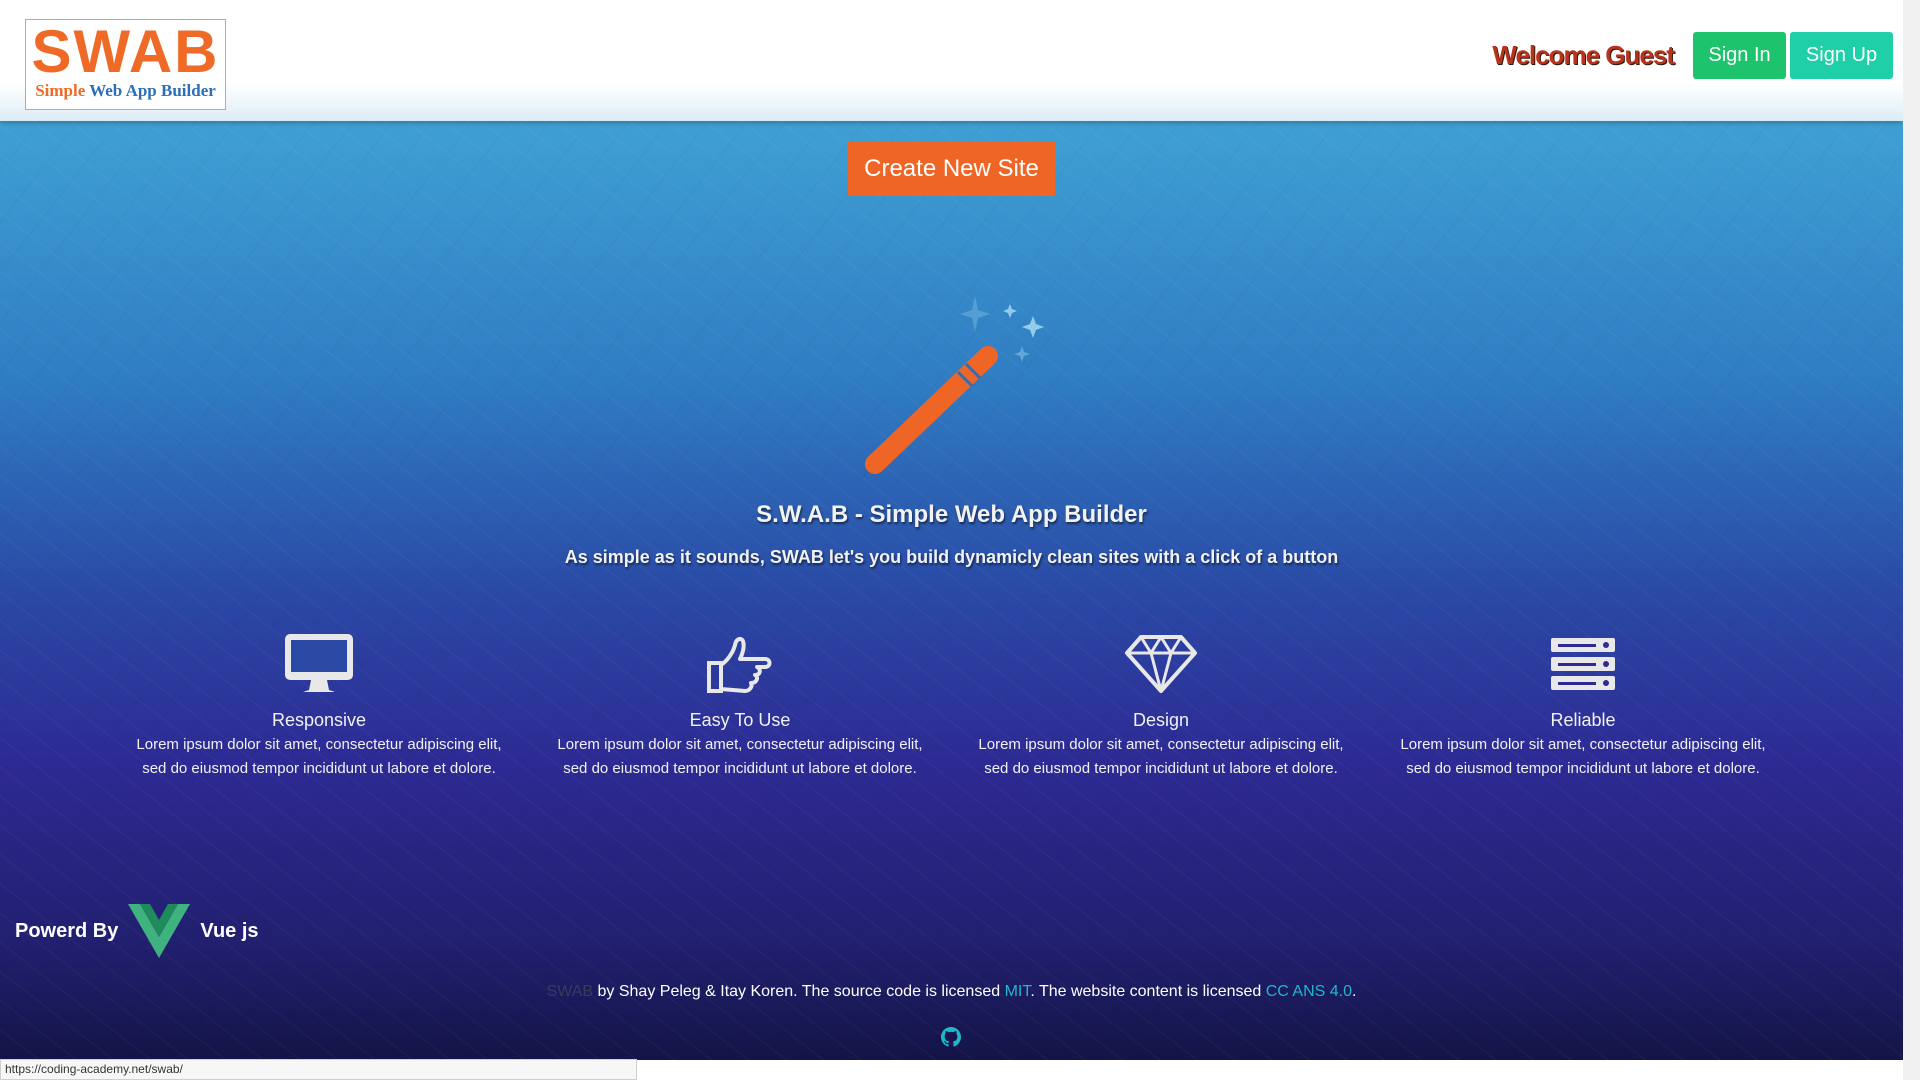  What do you see at coordinates (125, 51) in the screenshot?
I see `logo-wordmark: SWAB` at bounding box center [125, 51].